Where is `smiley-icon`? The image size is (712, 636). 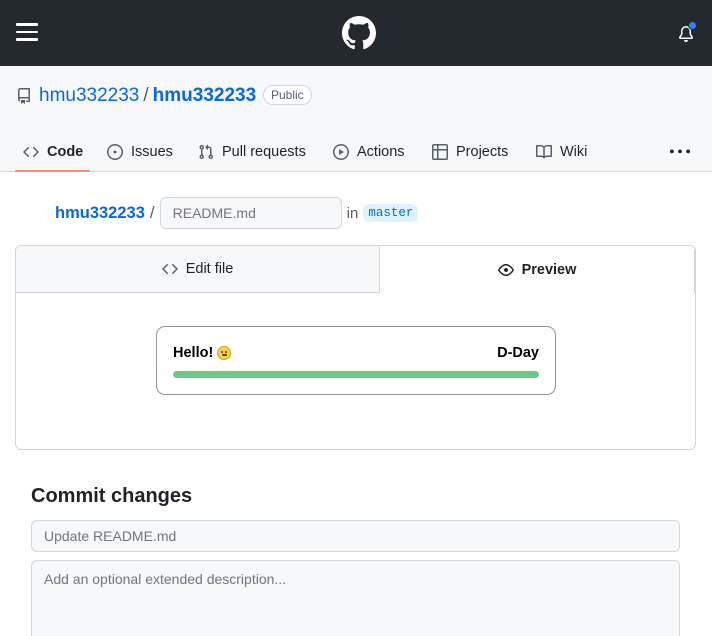
smiley-icon is located at coordinates (224, 353).